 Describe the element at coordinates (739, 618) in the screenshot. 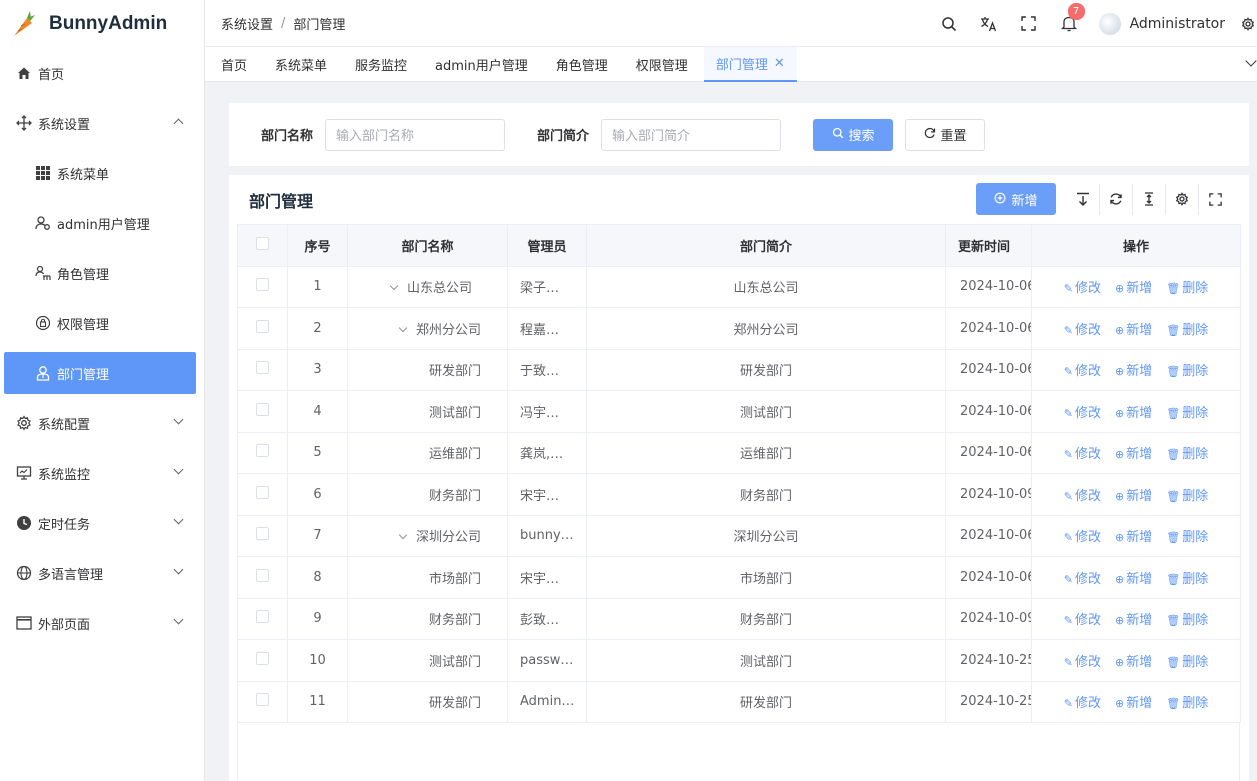

I see `table-row: 9 财务部门 彭致… 财务部门 2024-10-09 ✎ 修改 ⊕ 新增 🗑 删除` at that location.